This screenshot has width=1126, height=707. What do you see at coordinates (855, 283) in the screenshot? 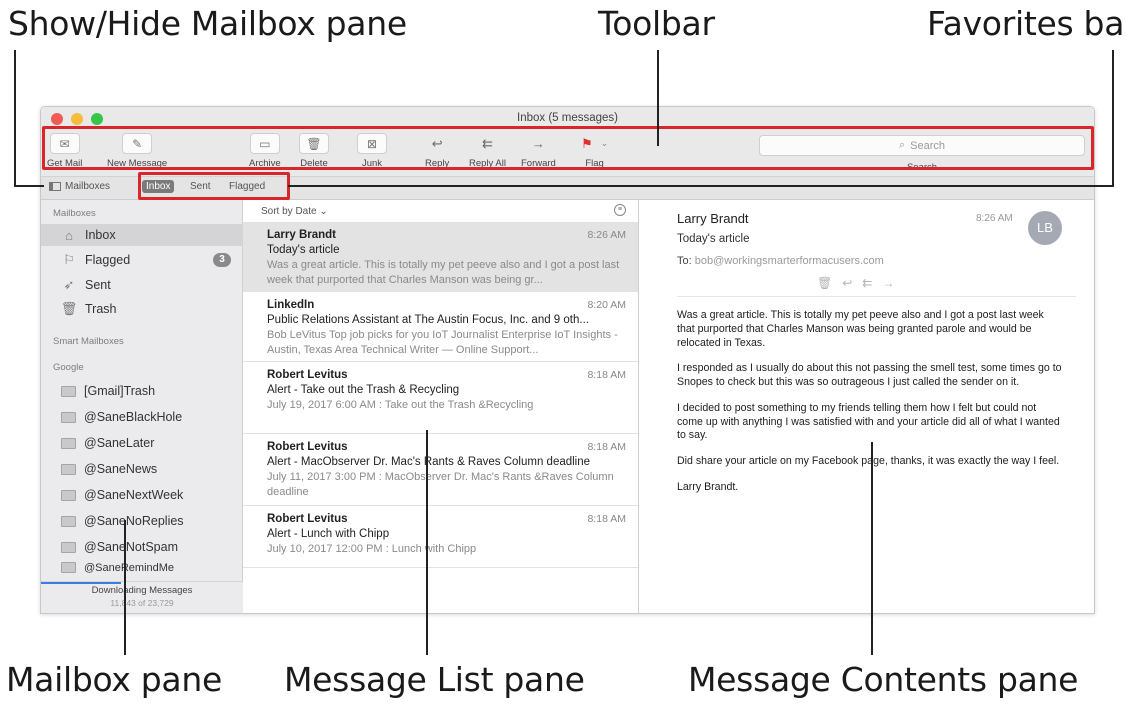
I see `message-actions: 🗑 ↩ ⇇ →` at bounding box center [855, 283].